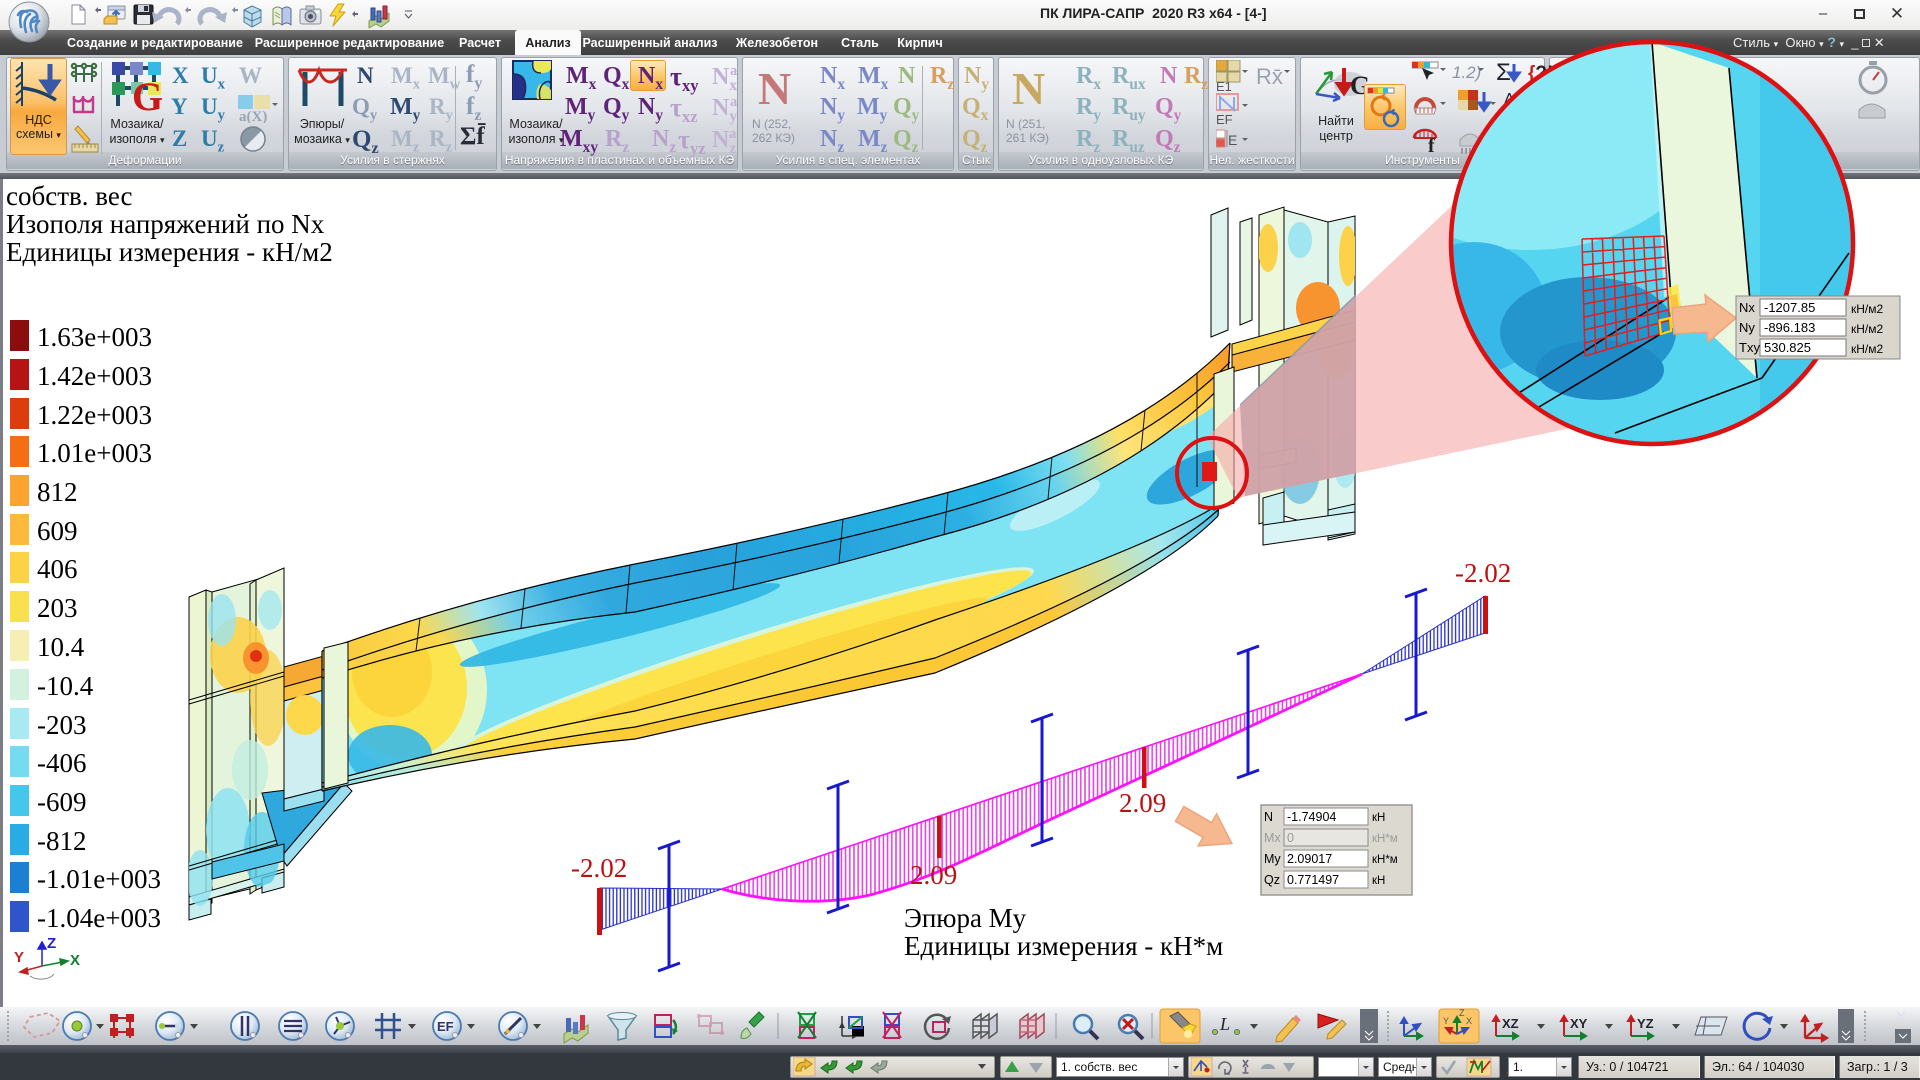 This screenshot has width=1920, height=1080. What do you see at coordinates (1787, 347) in the screenshot?
I see `svg-text: 530.825` at bounding box center [1787, 347].